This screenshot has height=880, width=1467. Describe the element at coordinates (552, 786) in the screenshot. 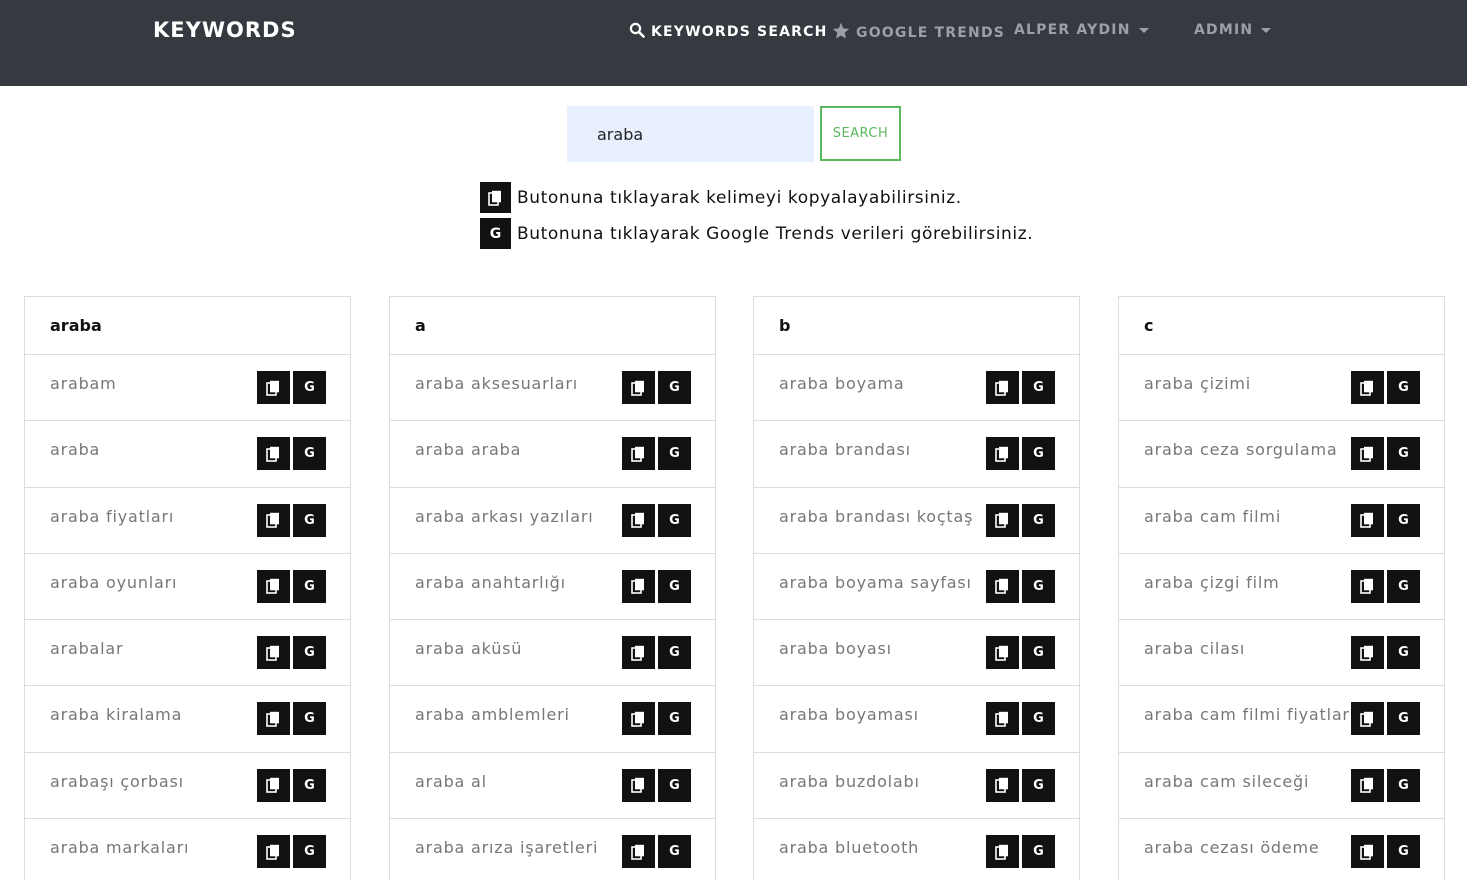

I see `keyword-row: araba al G` at that location.